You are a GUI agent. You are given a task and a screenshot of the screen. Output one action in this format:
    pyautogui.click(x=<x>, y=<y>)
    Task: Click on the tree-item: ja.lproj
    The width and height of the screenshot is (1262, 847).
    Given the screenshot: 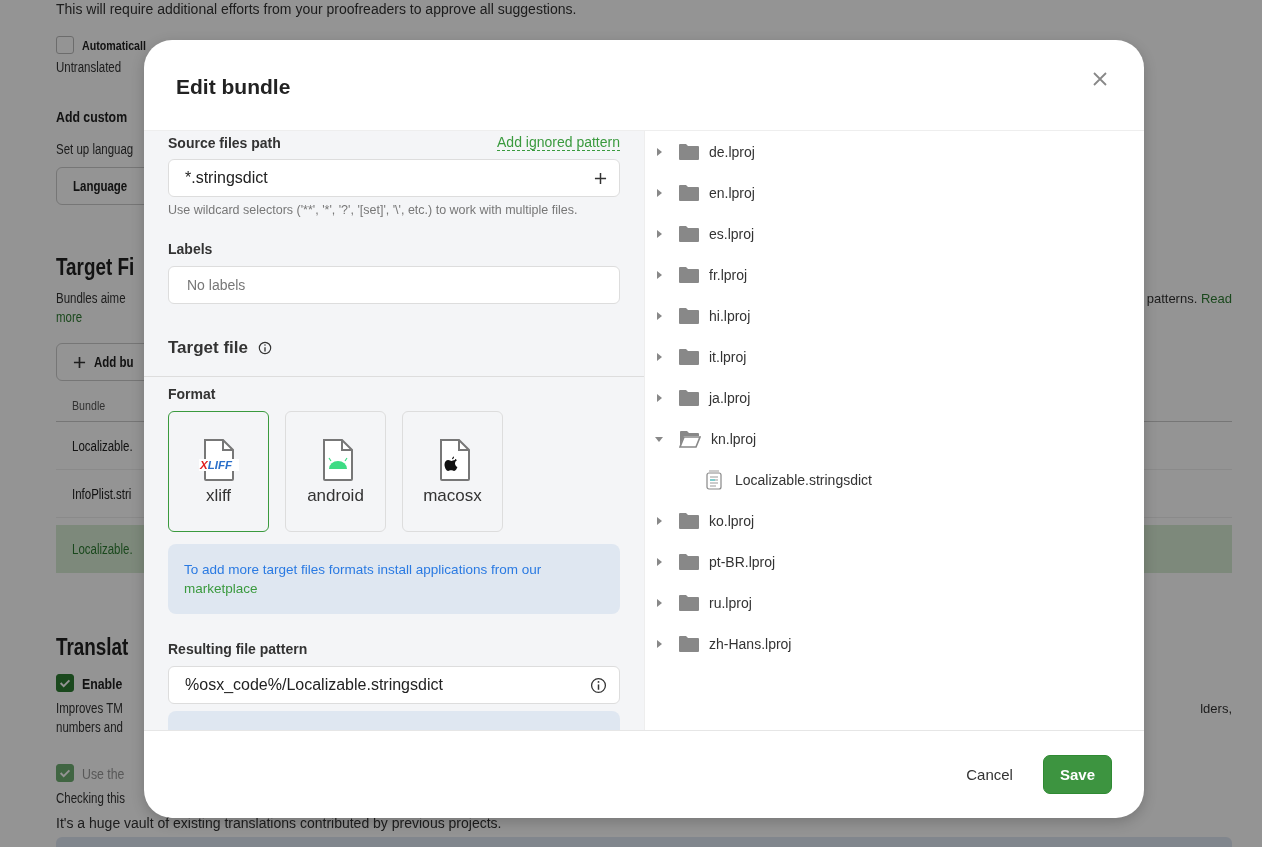 What is the action you would take?
    pyautogui.click(x=899, y=397)
    